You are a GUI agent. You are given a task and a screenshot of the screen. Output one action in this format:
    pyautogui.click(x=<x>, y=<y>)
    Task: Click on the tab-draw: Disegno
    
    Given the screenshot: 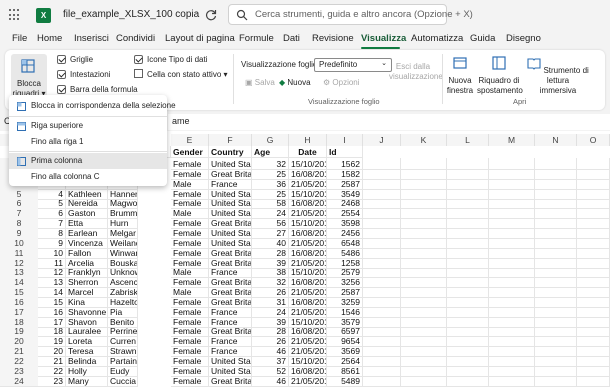 What is the action you would take?
    pyautogui.click(x=523, y=38)
    